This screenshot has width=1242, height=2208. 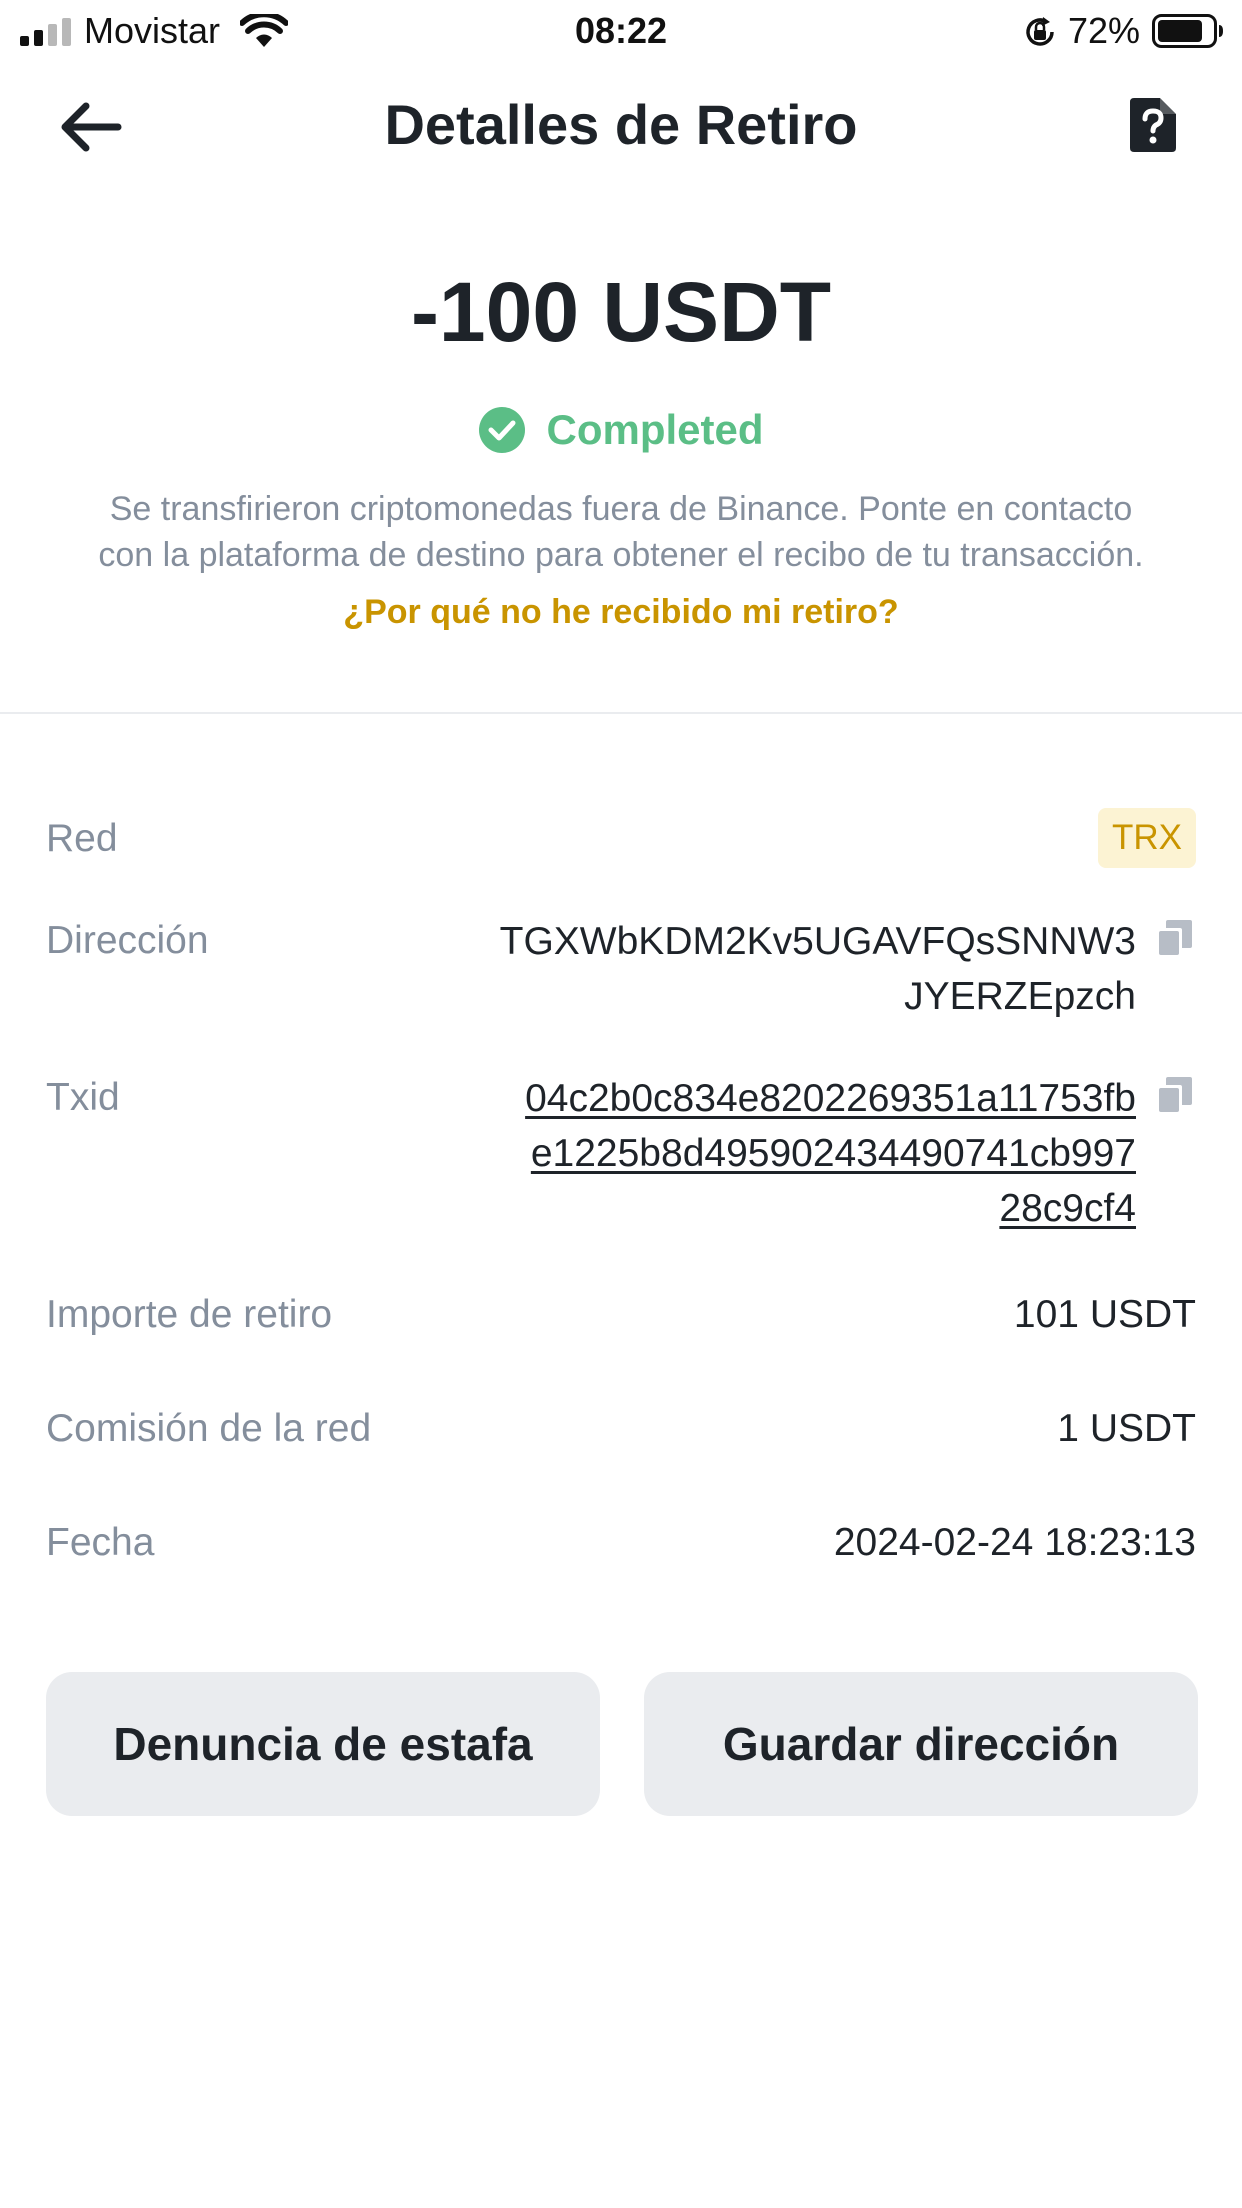 What do you see at coordinates (1067, 1208) in the screenshot?
I see `txid-link: 28c9cf4` at bounding box center [1067, 1208].